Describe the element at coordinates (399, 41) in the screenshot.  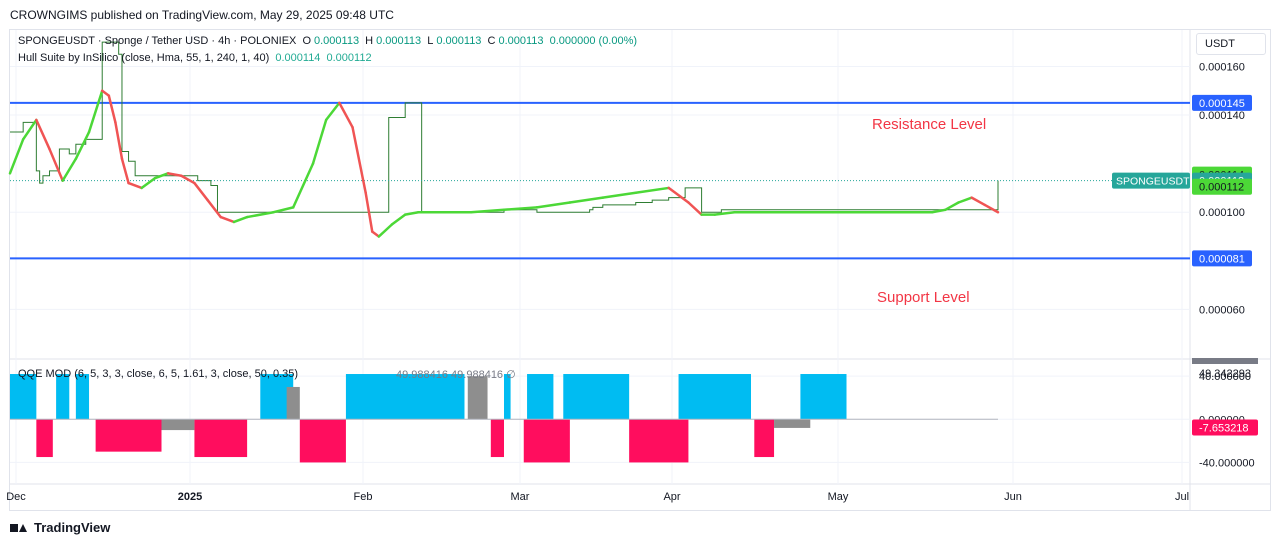
I see `high-value: 0.000113` at that location.